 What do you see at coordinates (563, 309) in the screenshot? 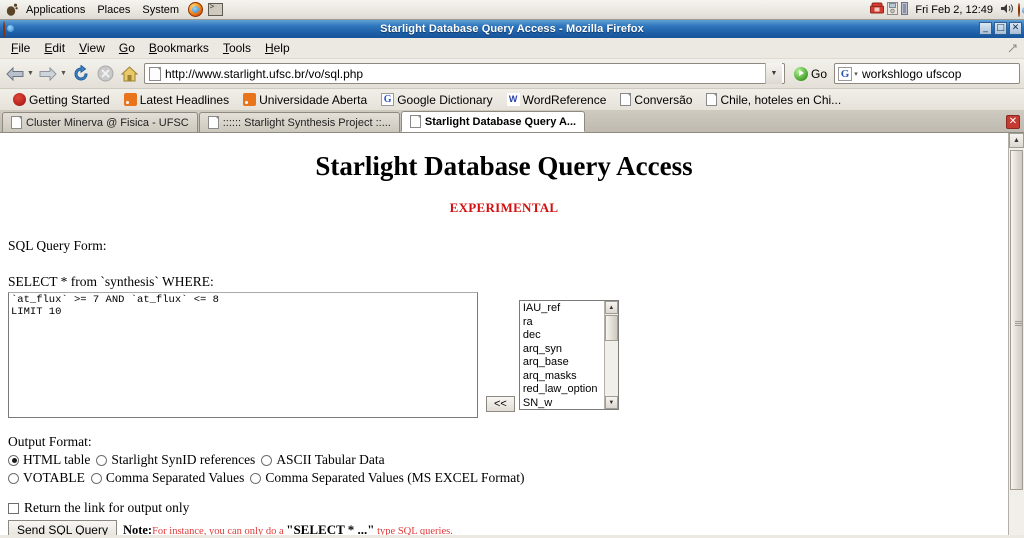
I see `list-item: IAU_ref` at bounding box center [563, 309].